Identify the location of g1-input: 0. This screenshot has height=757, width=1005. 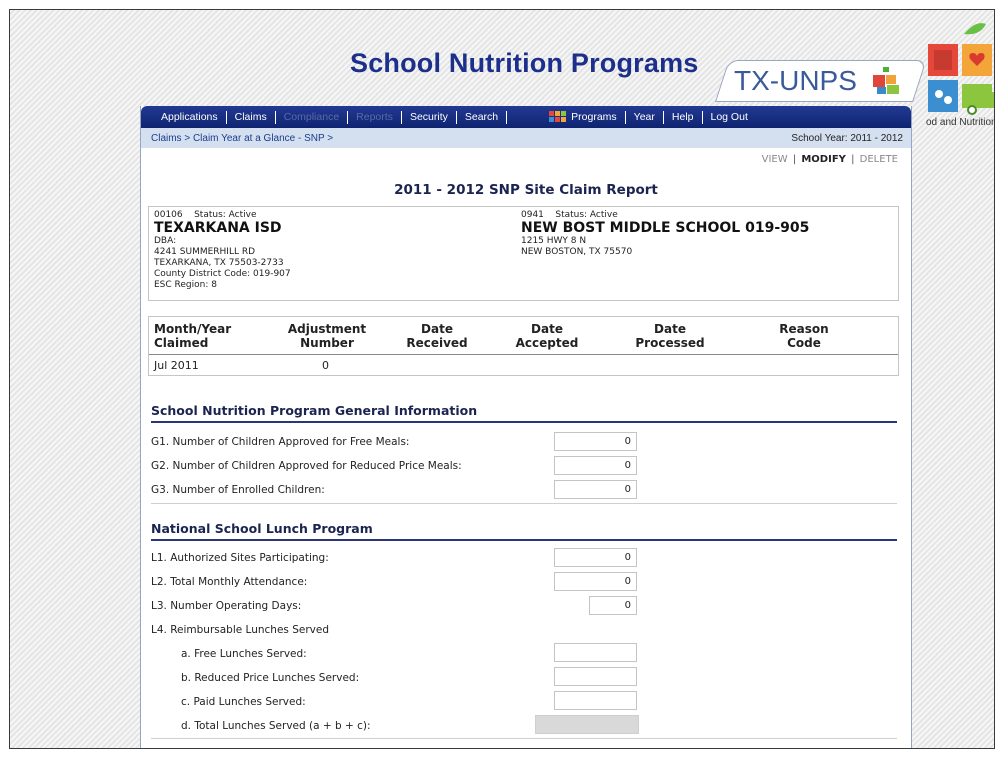
(595, 441).